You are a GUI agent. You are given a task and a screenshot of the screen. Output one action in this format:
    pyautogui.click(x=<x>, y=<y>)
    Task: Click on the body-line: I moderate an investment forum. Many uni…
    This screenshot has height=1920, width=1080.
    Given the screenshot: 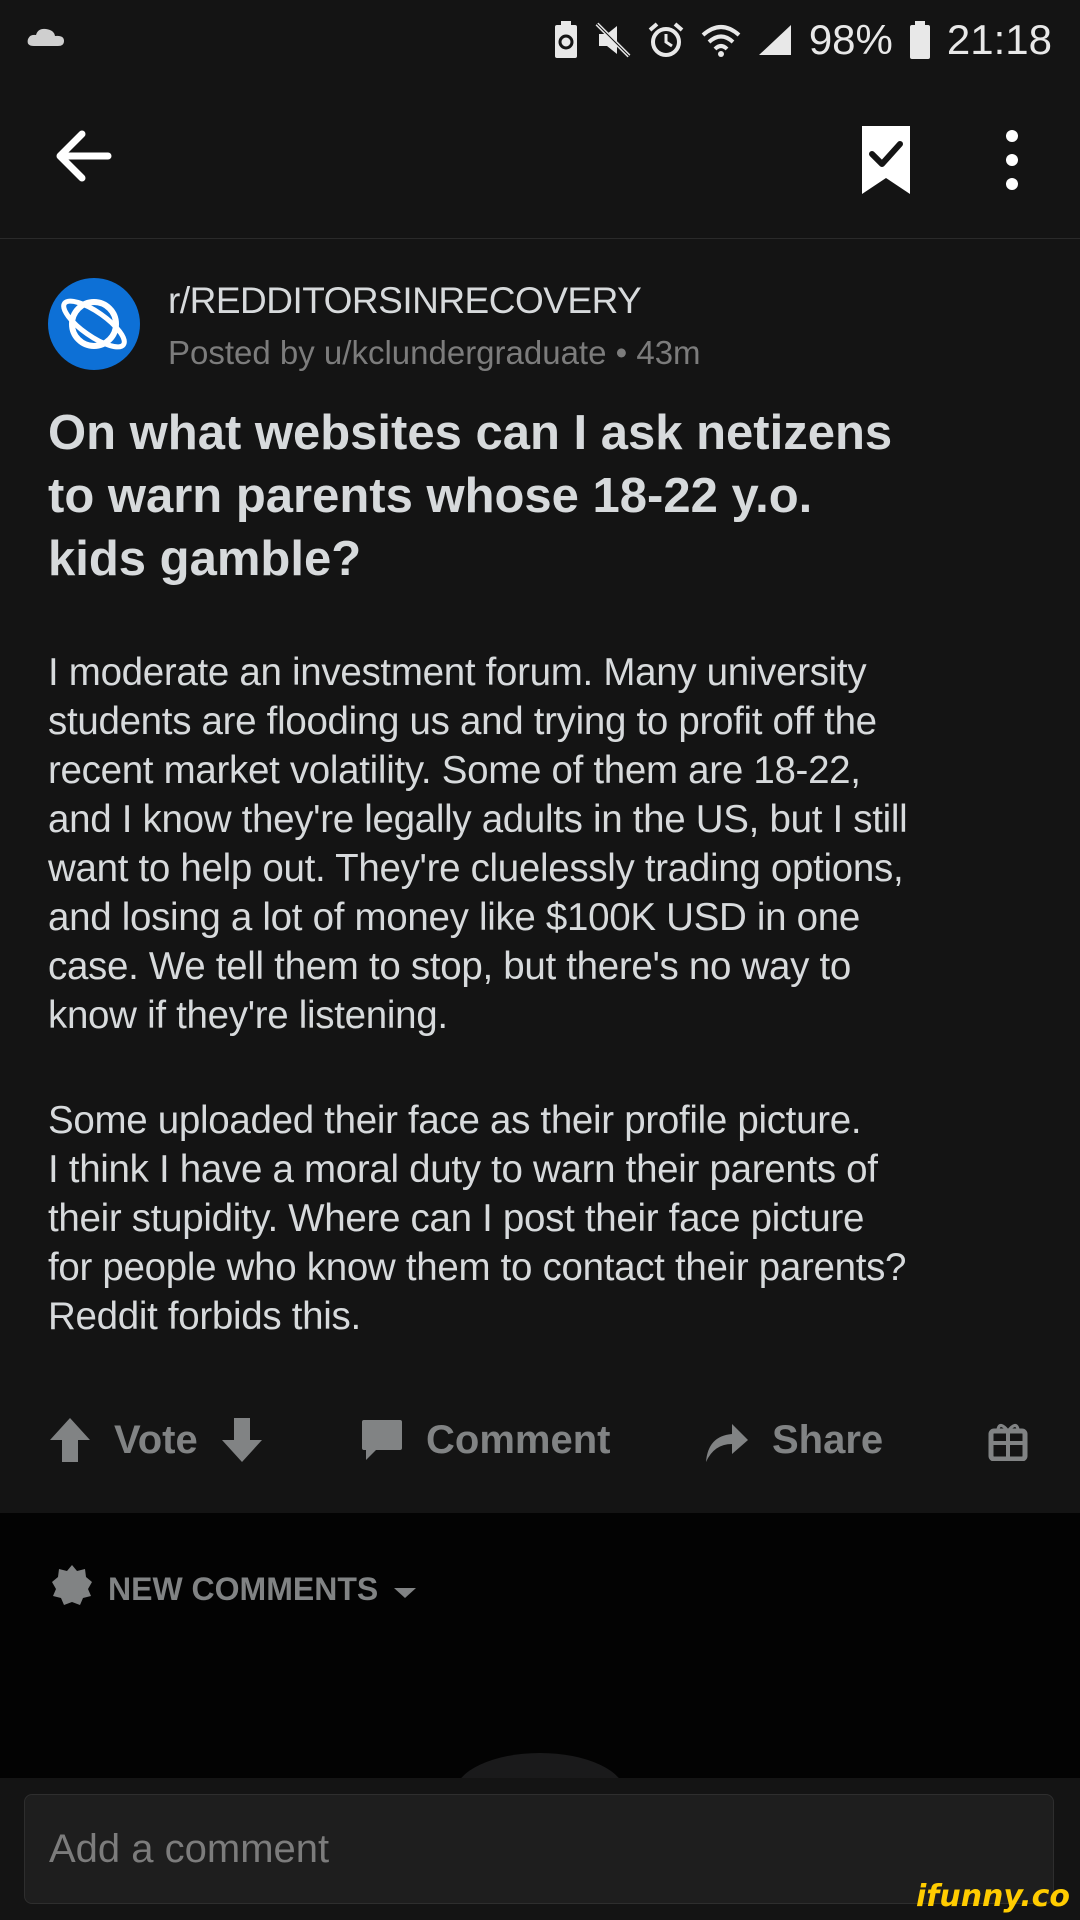 What is the action you would take?
    pyautogui.click(x=457, y=672)
    